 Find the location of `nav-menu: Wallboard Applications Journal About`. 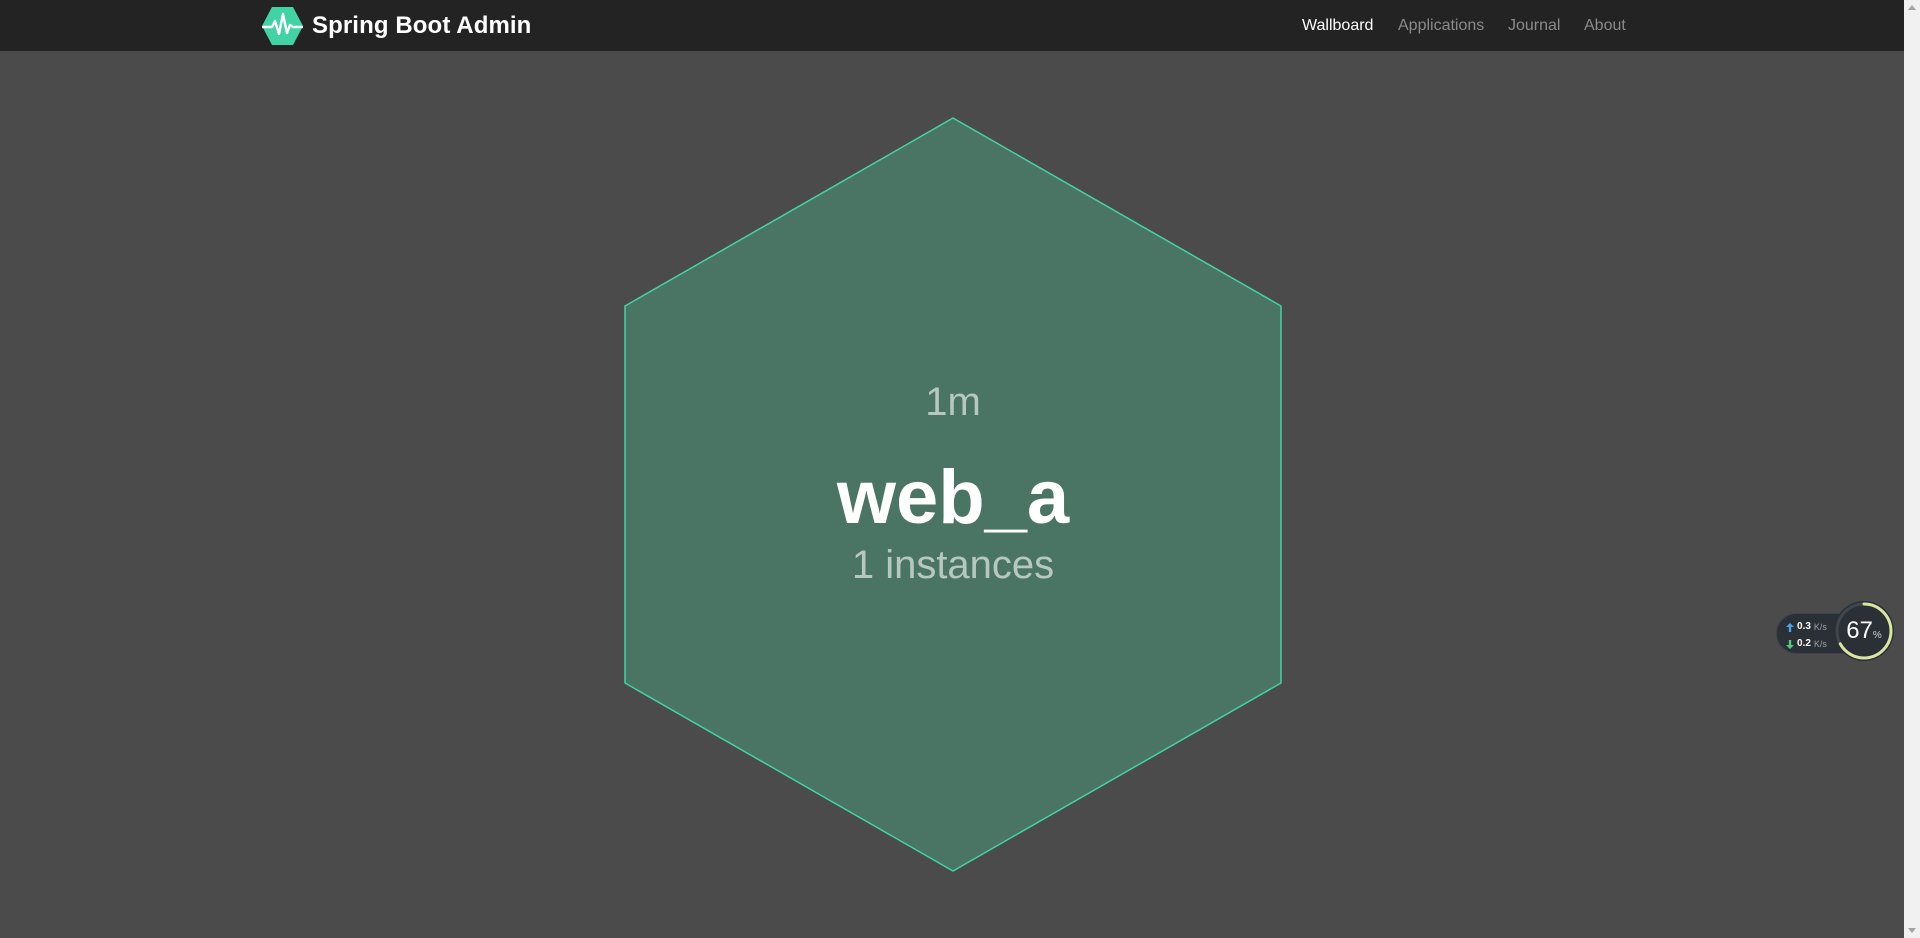

nav-menu: Wallboard Applications Journal About is located at coordinates (952, 25).